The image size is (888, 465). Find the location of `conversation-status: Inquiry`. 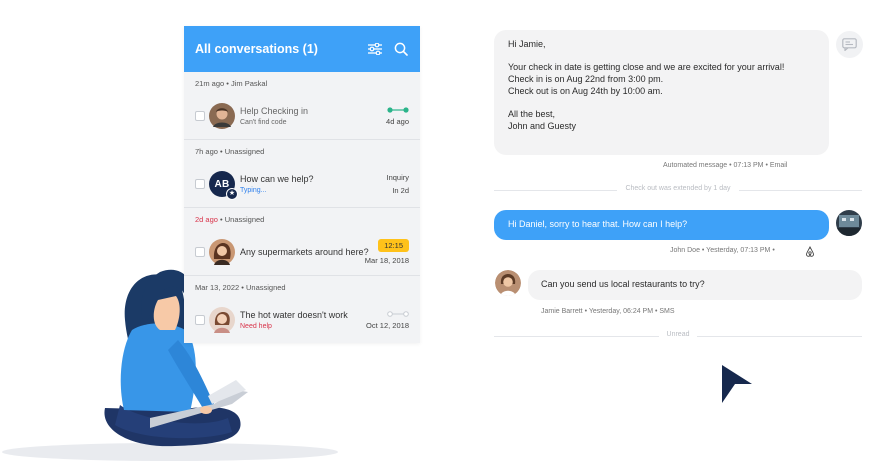

conversation-status: Inquiry is located at coordinates (397, 177).